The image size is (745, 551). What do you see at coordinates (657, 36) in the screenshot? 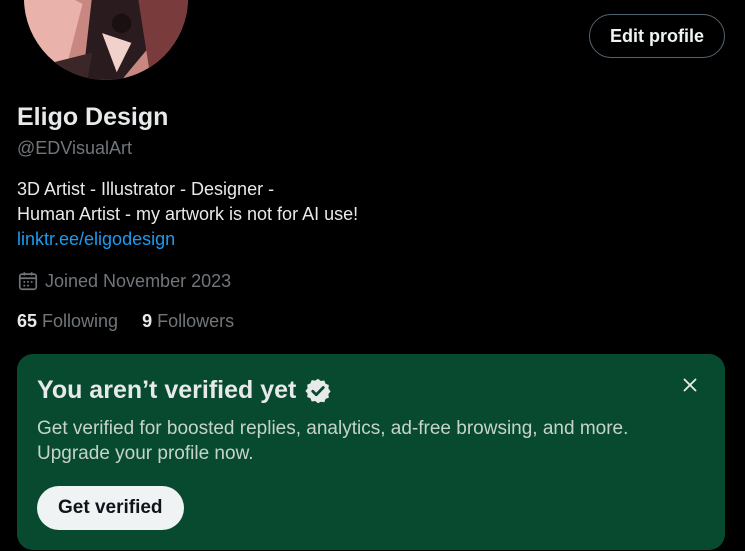
I see `edit-profile-button: Edit profile` at bounding box center [657, 36].